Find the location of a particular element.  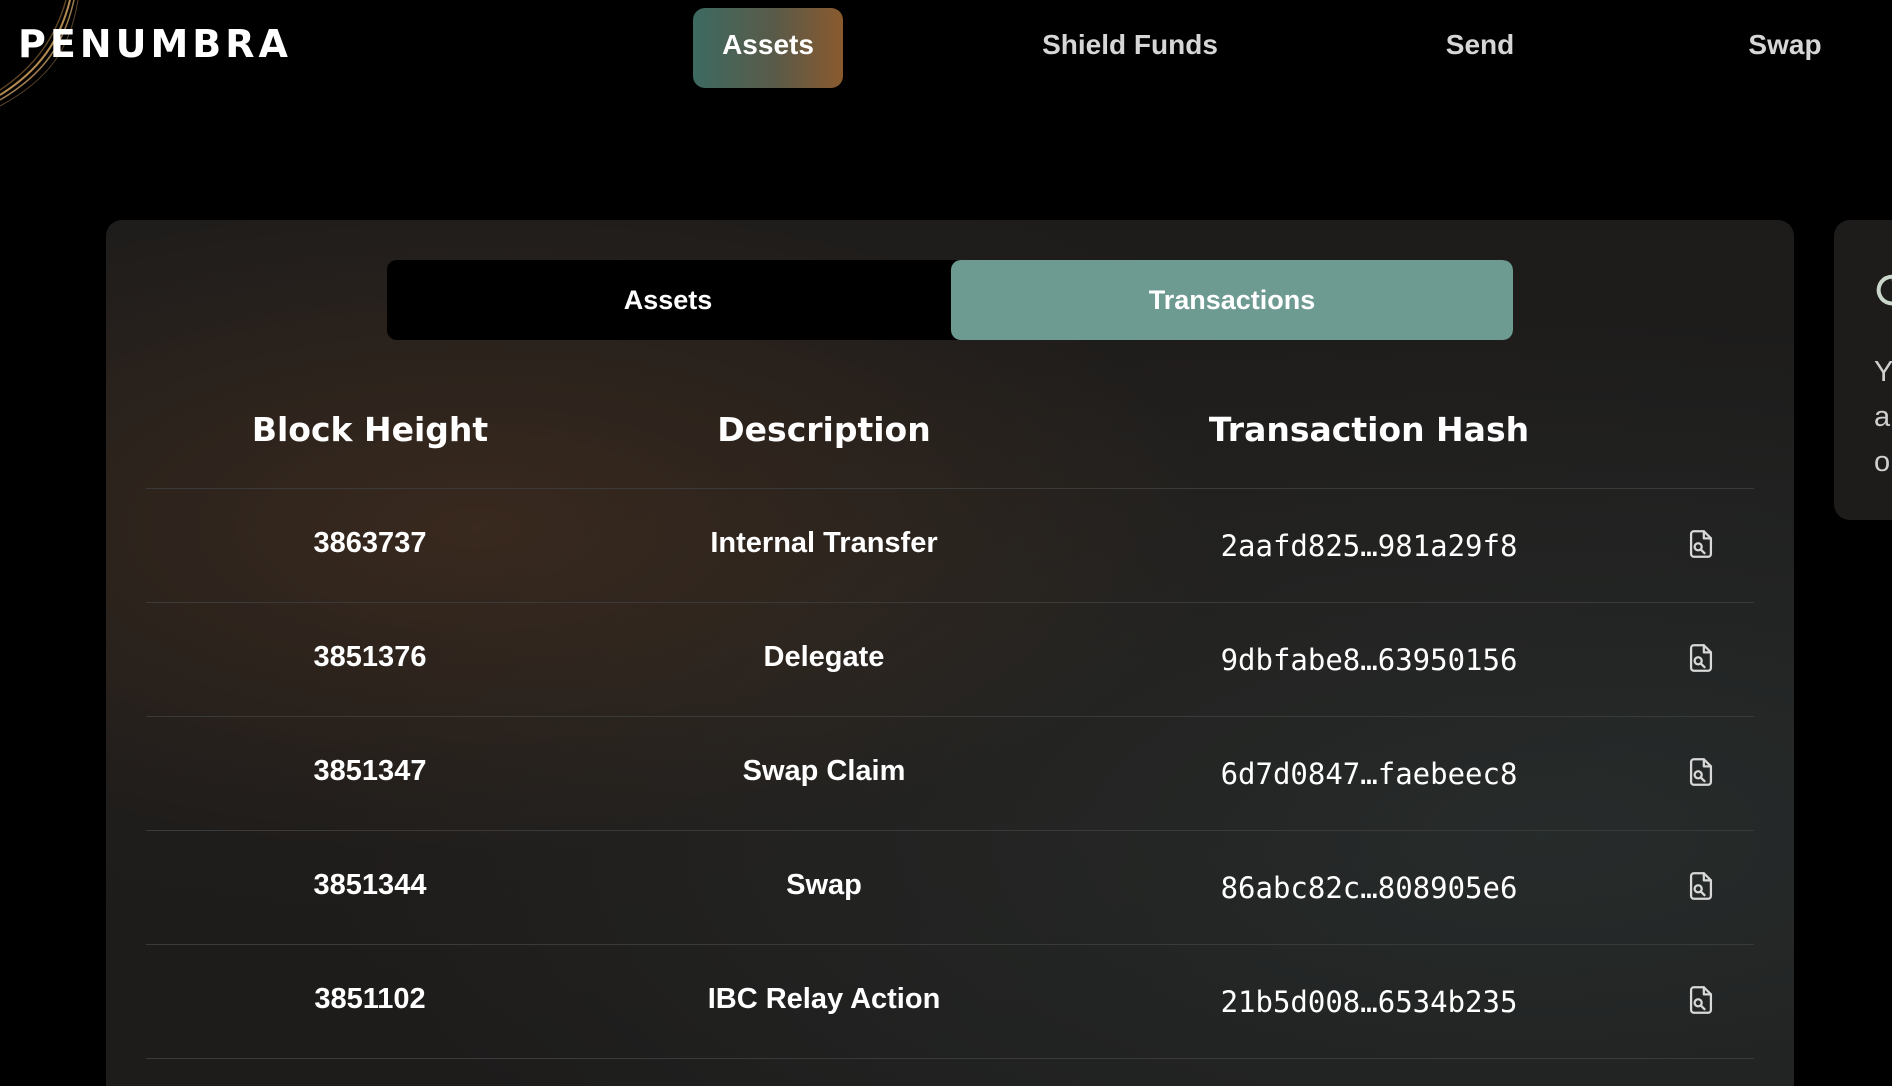

refresh-icon is located at coordinates (1882, 290).